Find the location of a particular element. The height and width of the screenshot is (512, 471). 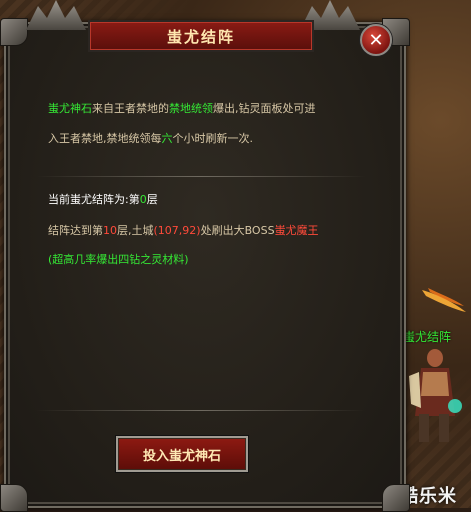

refresh-hours-text: 六 is located at coordinates (167, 138).